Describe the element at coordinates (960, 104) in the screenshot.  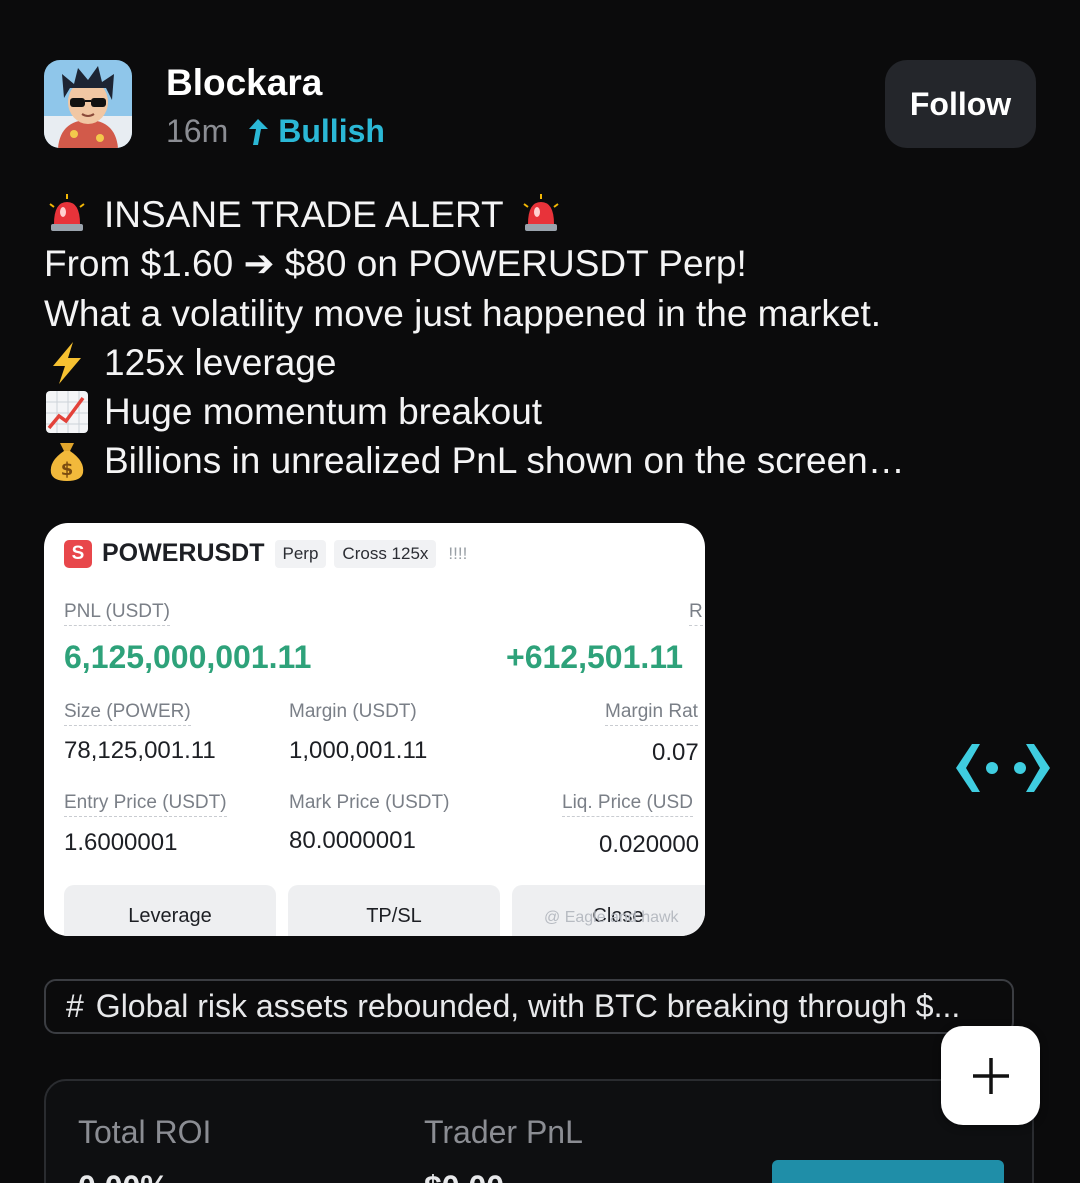
I see `follow-button: Follow` at that location.